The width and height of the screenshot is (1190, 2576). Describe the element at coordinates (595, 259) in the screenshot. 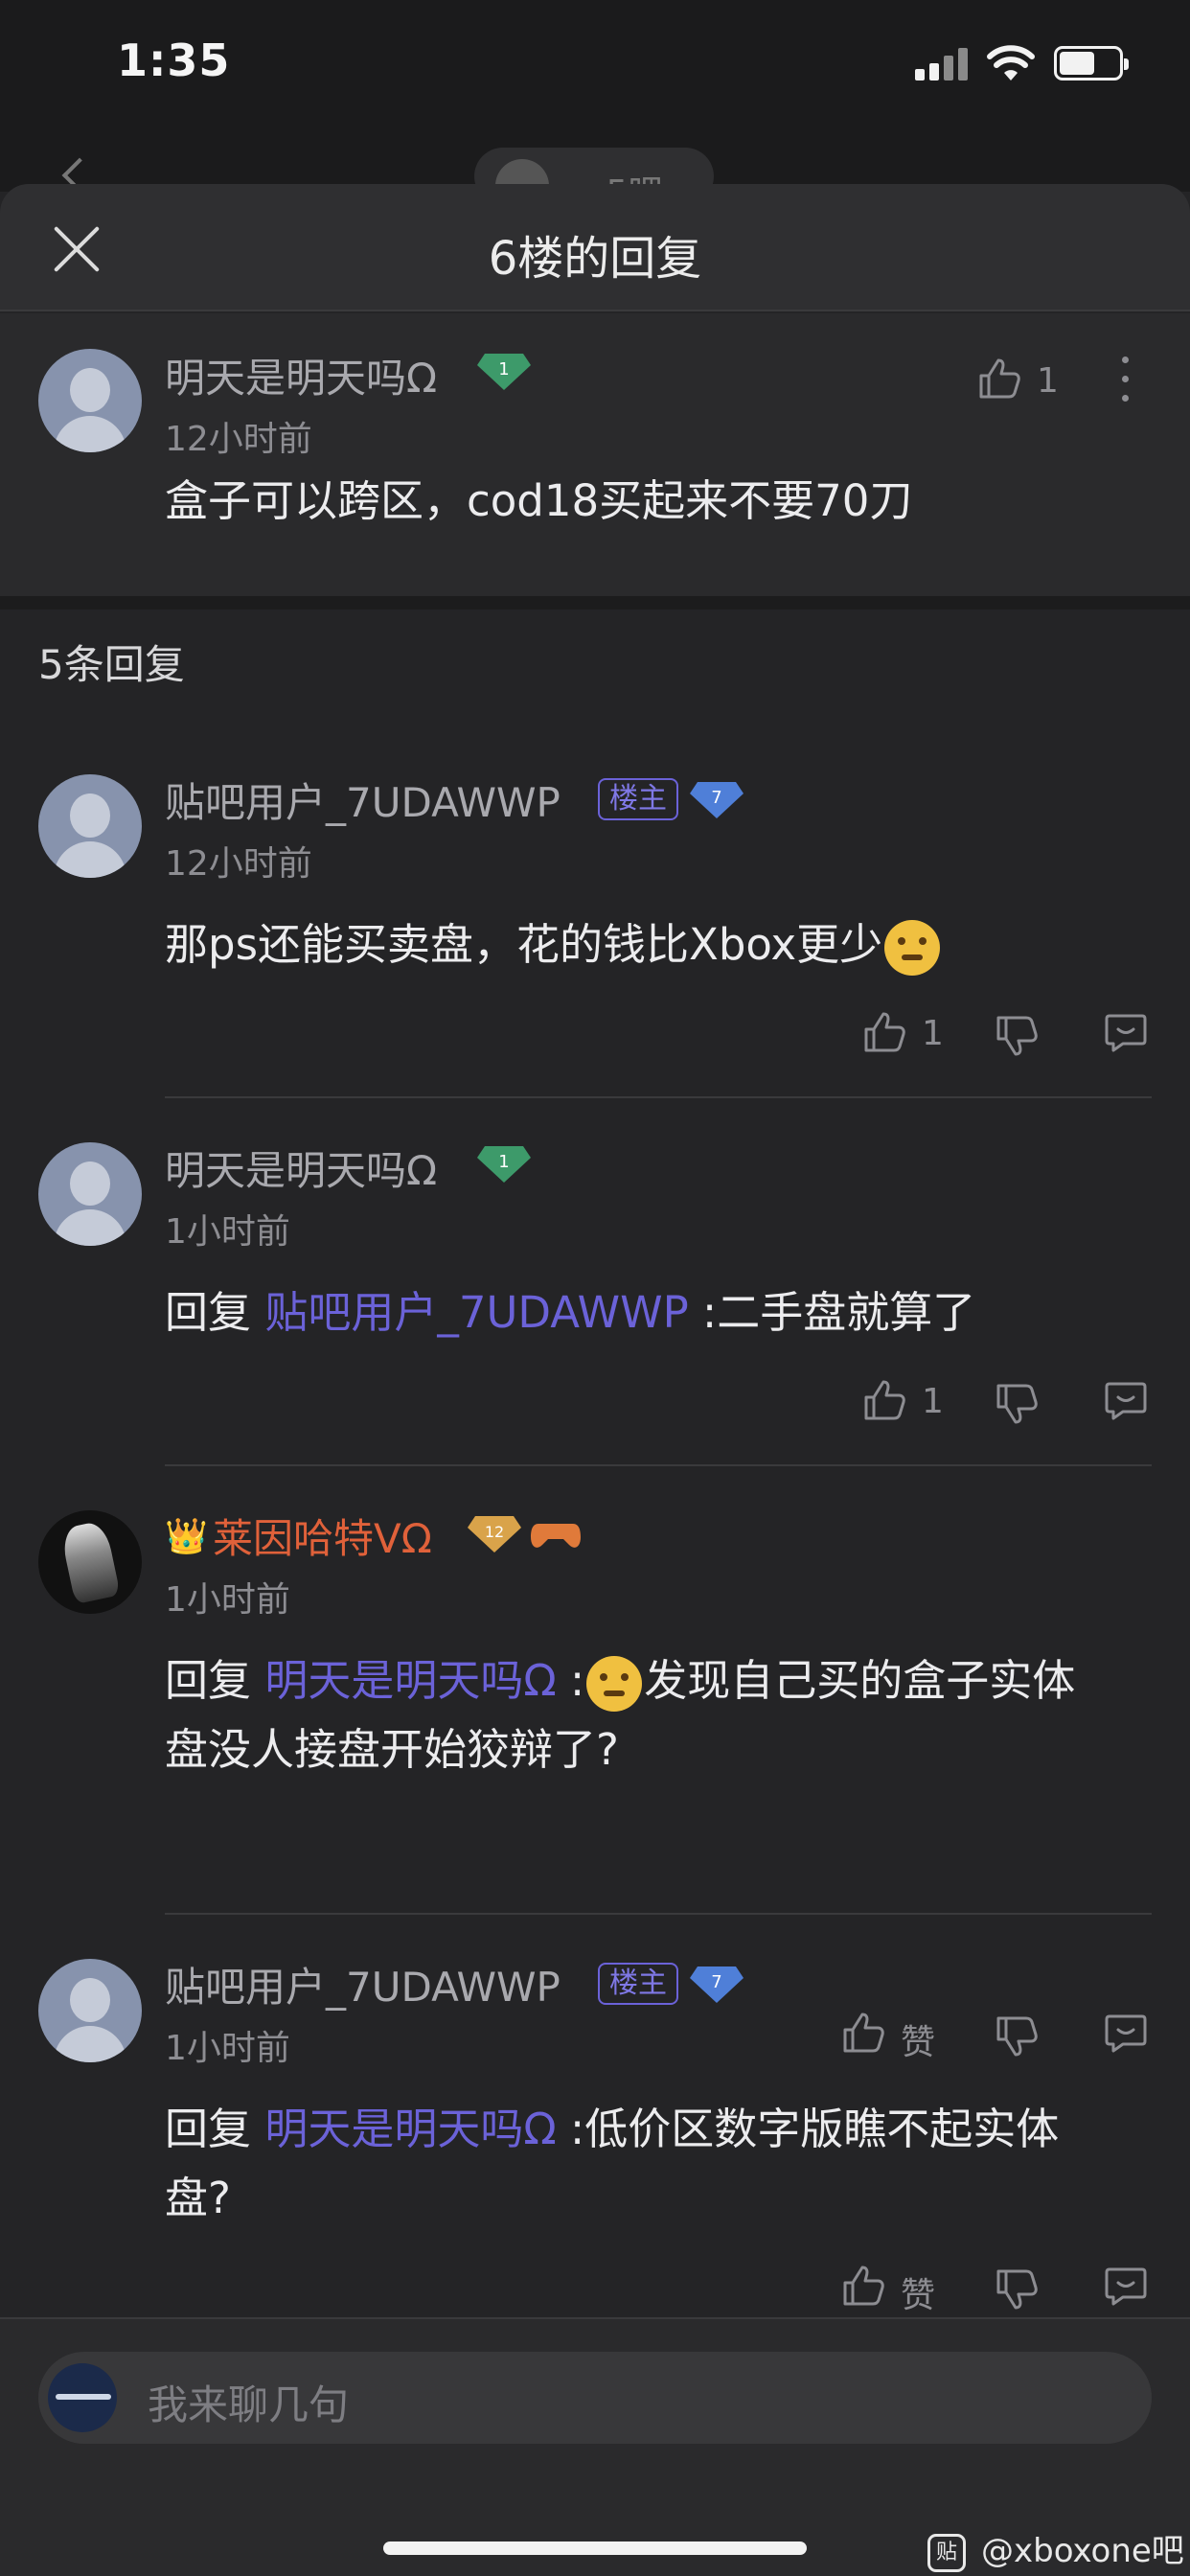

I see `sheet-title: 6楼的回复` at that location.